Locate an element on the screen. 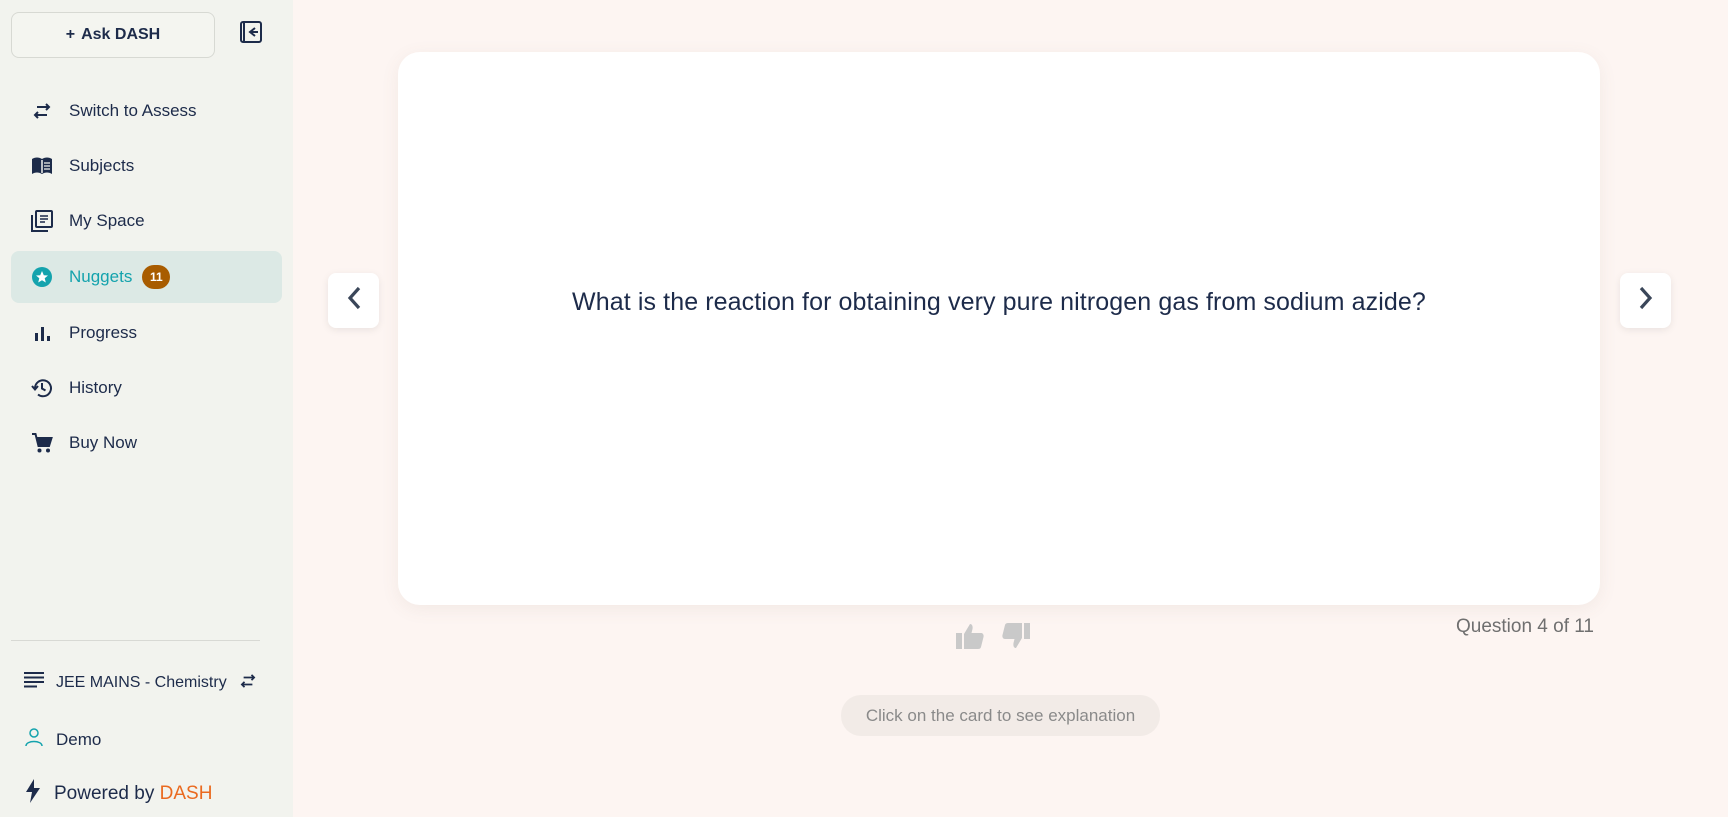  sidebar-item-subjects: Subjects is located at coordinates (146, 166).